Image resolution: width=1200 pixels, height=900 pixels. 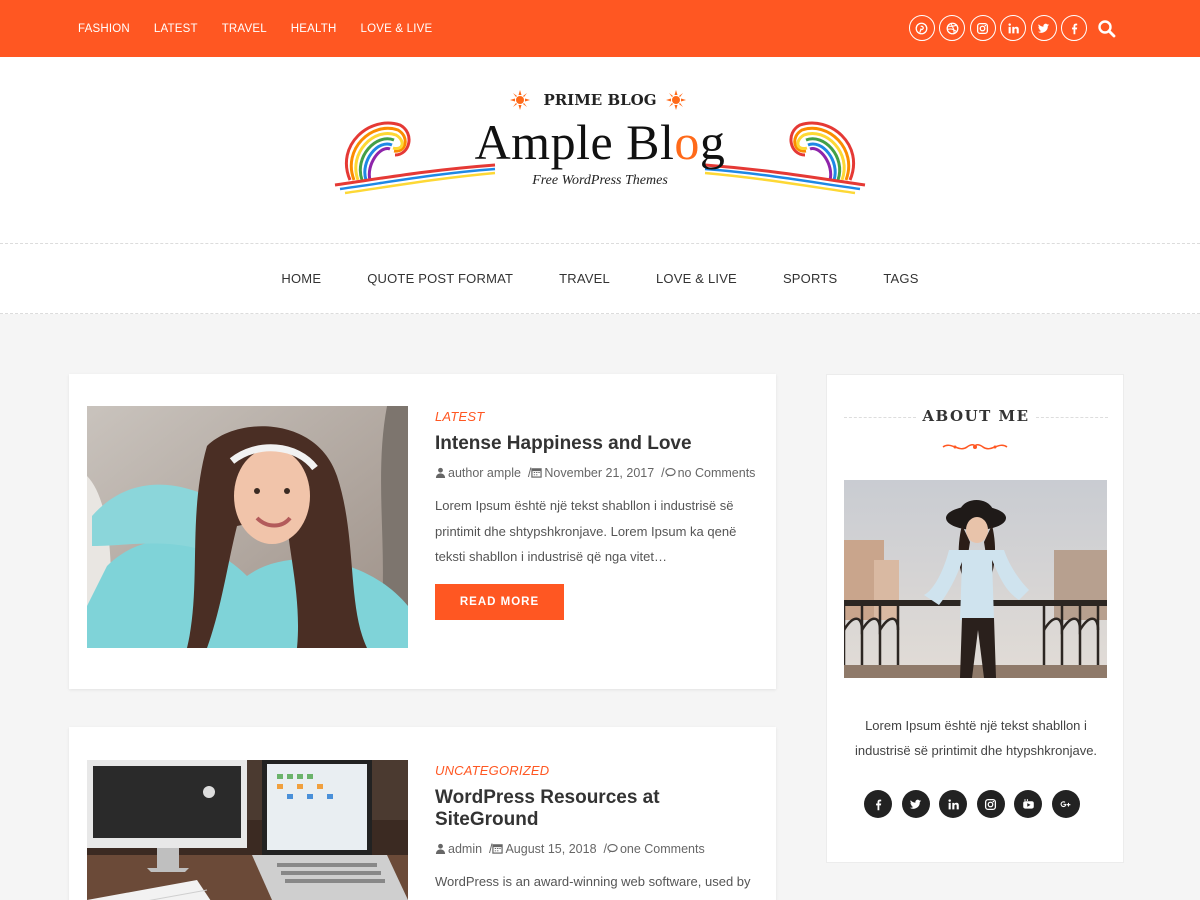 I want to click on post-title: WordPress Resources at SiteGround, so click(x=596, y=809).